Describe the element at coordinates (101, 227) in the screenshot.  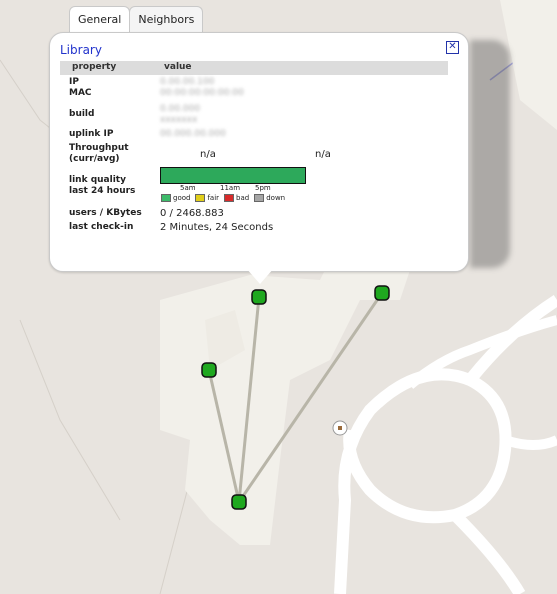
I see `checkin-label: last check-in` at that location.